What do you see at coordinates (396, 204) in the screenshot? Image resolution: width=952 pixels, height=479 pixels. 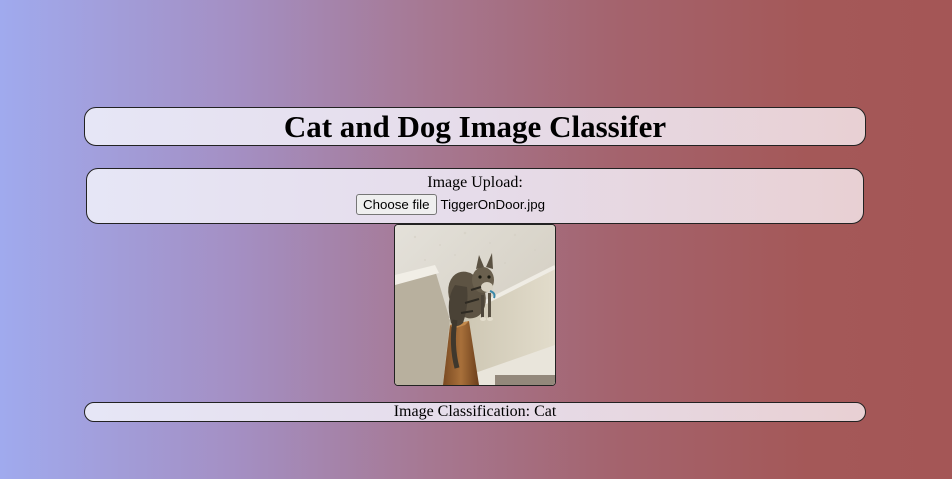 I see `choose-file-button: Choose file` at bounding box center [396, 204].